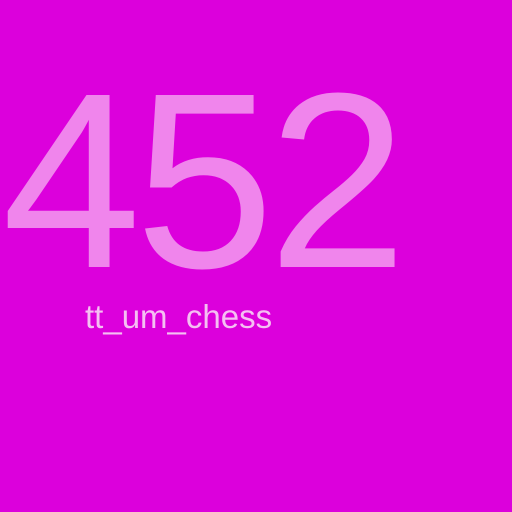  I want to click on project-name-label: tt_um_chess, so click(179, 316).